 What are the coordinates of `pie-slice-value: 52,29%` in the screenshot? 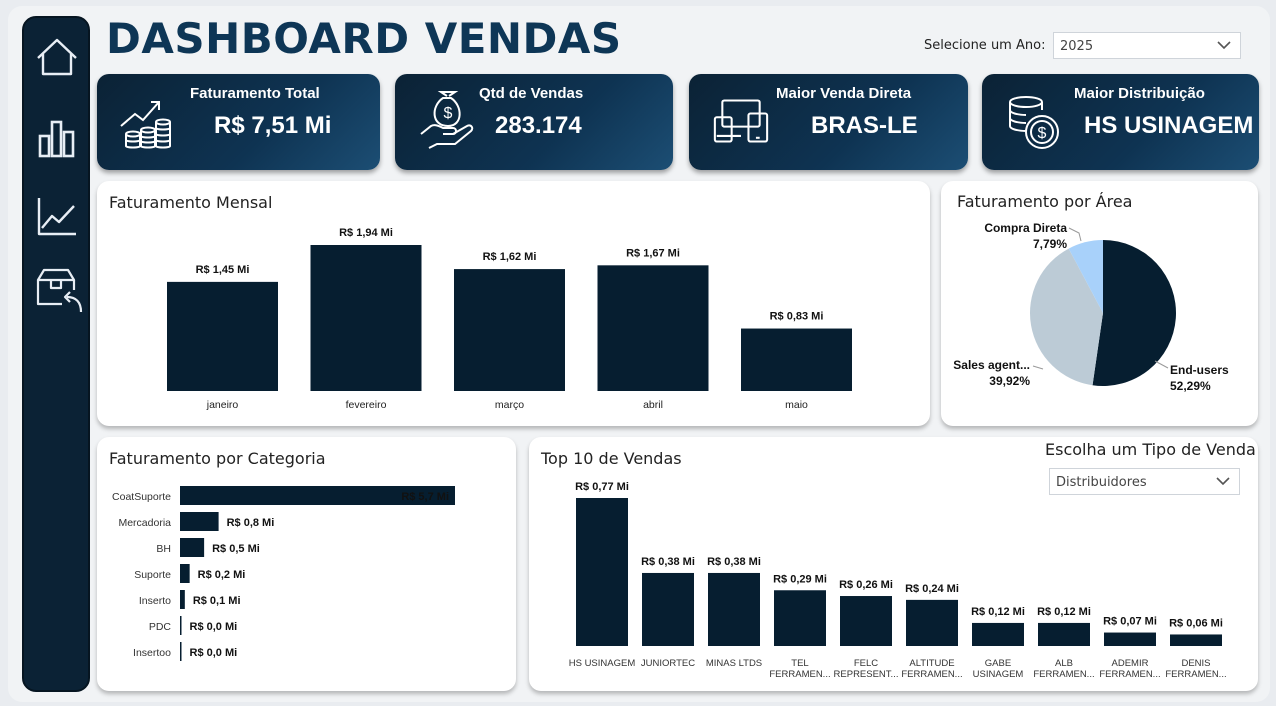 It's located at (1190, 386).